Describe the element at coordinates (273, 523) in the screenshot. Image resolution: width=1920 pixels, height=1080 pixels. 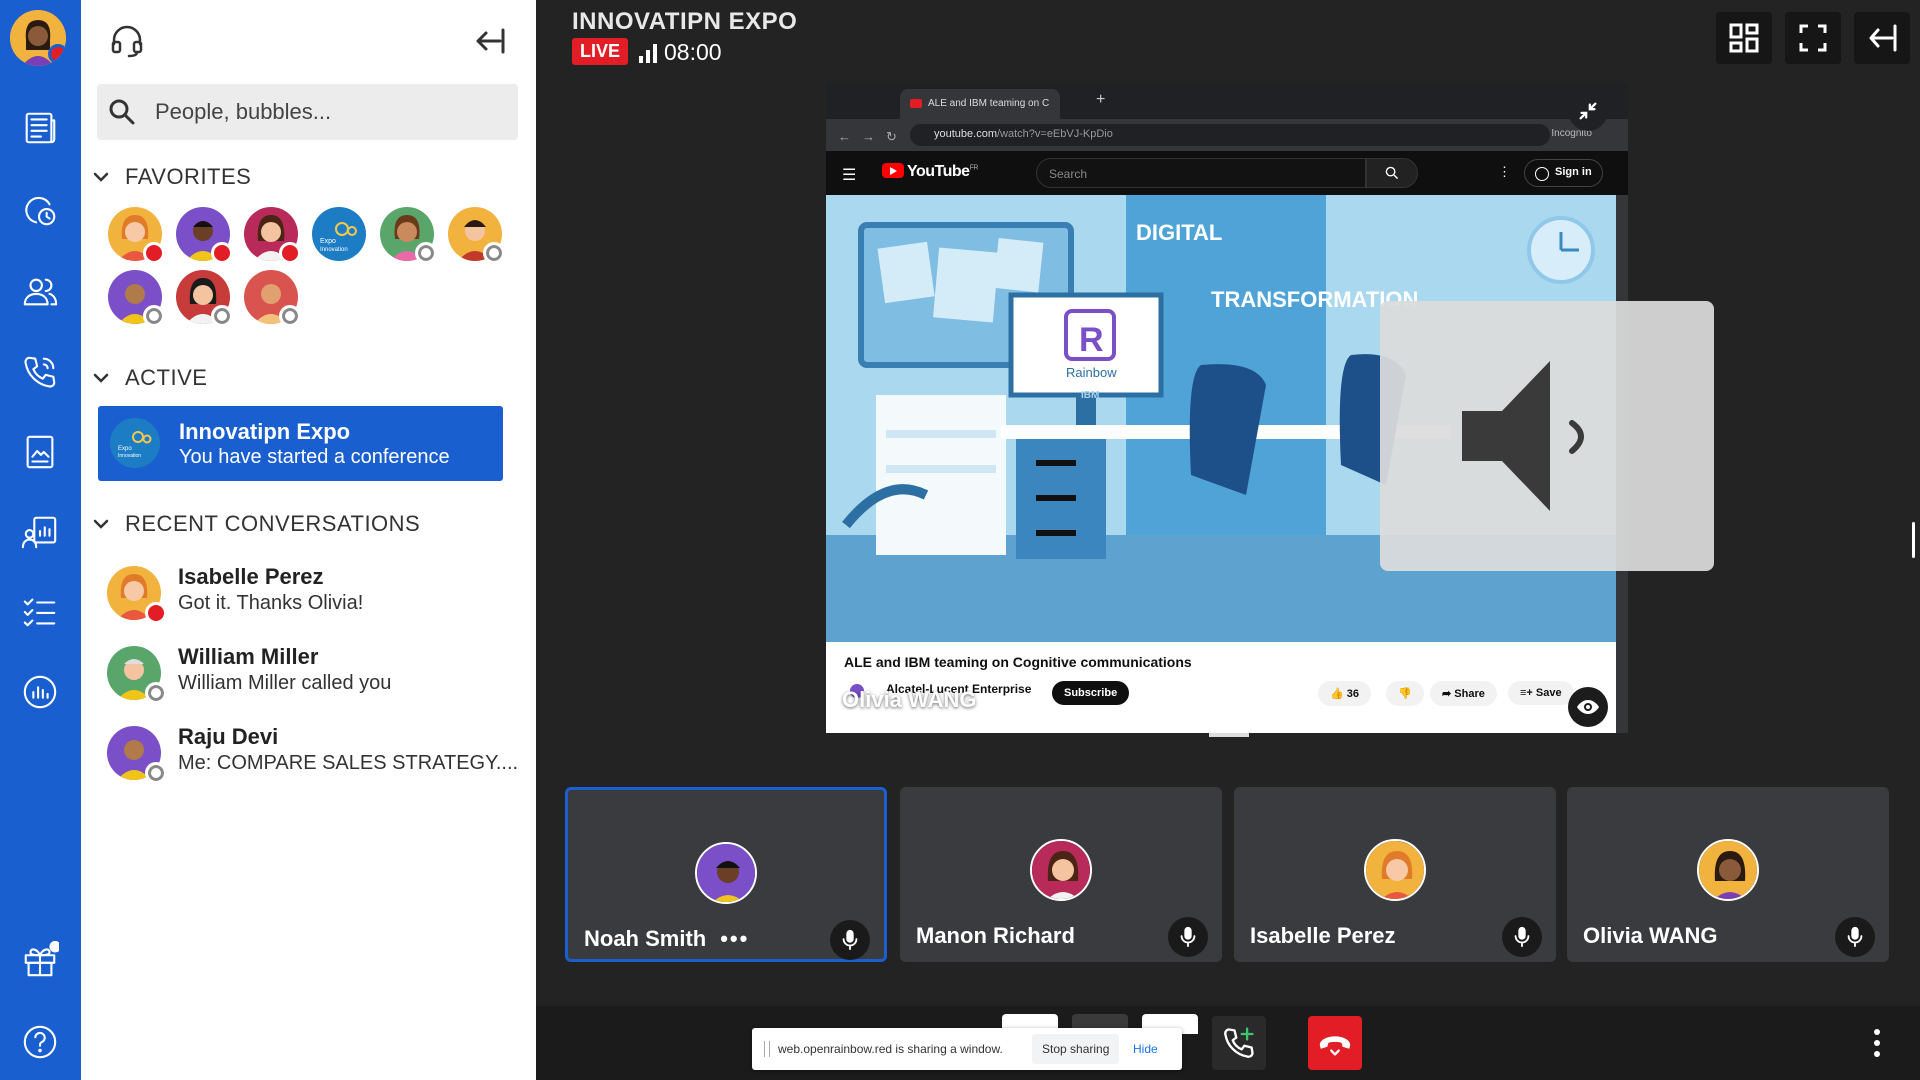
I see `recent-title: RECENT CONVERSATIONS` at that location.